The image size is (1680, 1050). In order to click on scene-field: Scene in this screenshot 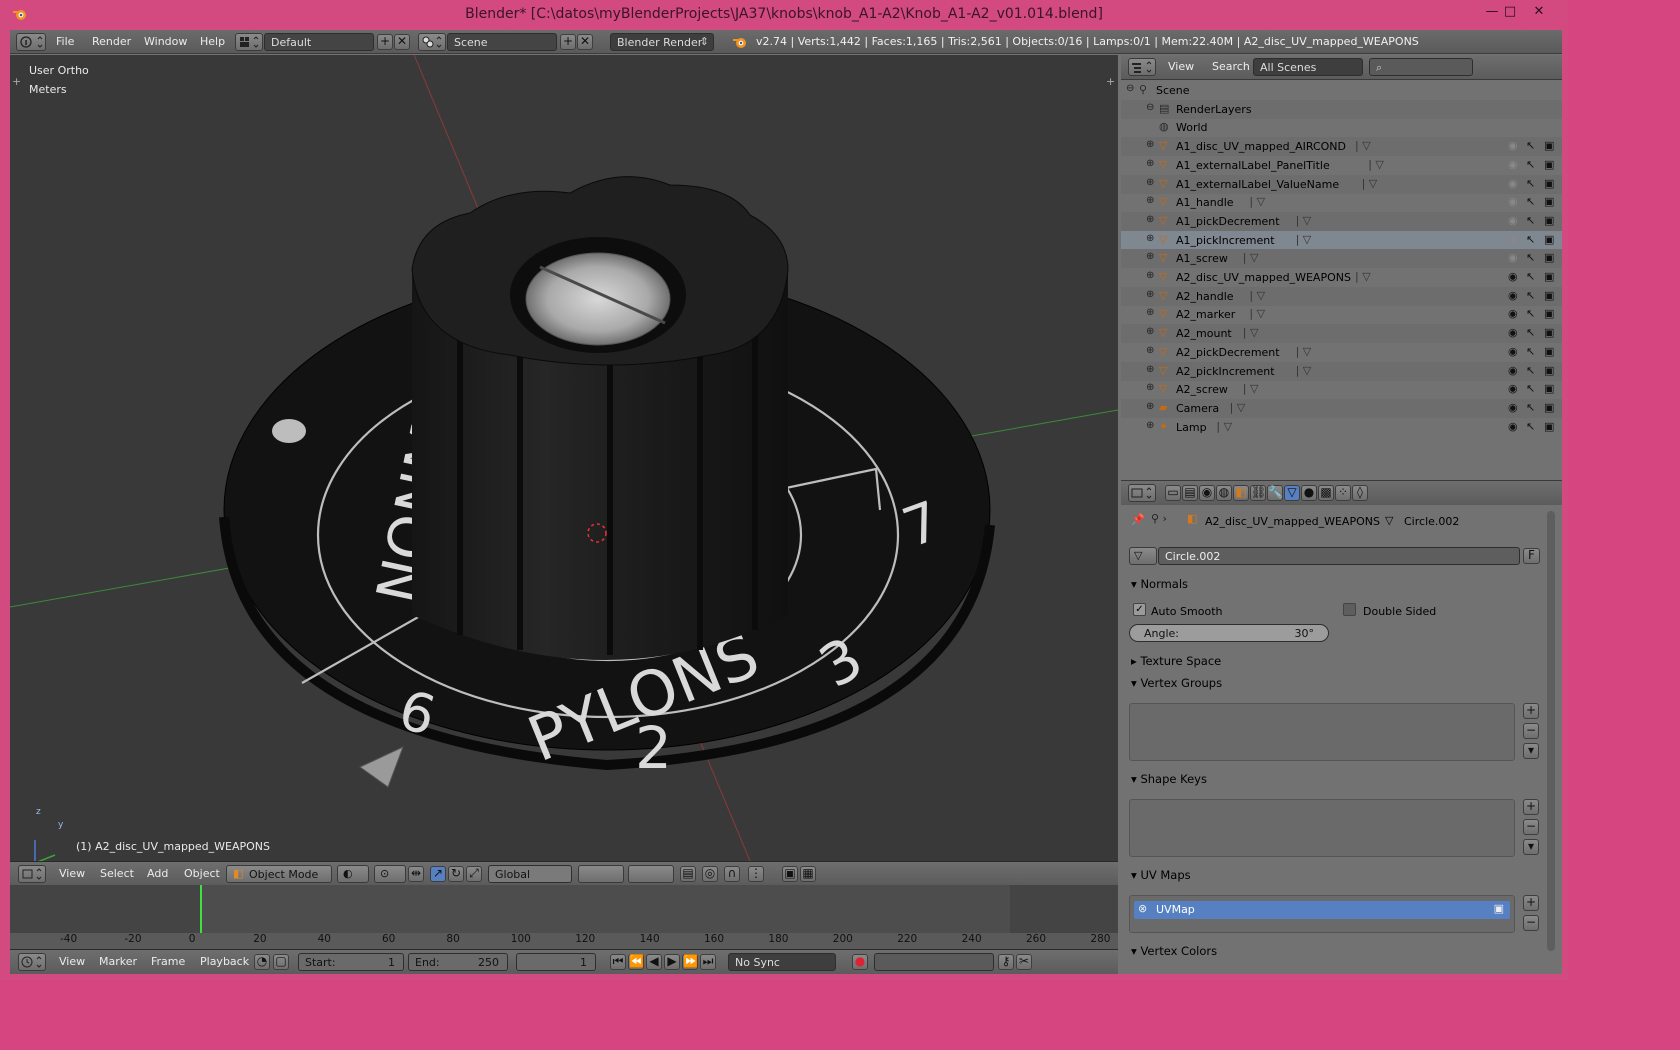, I will do `click(502, 42)`.